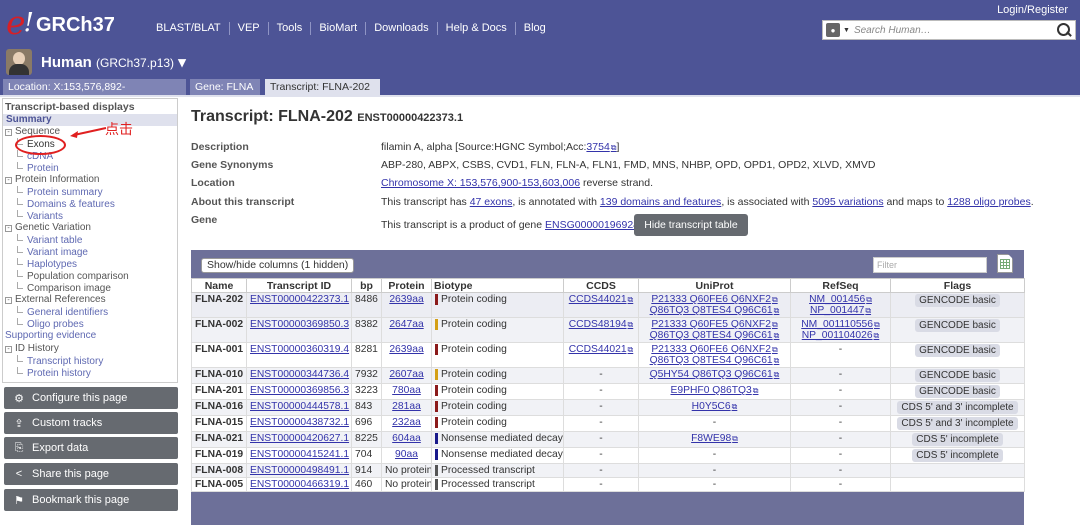 Image resolution: width=1080 pixels, height=525 pixels. I want to click on hgnc-link: 3754, so click(601, 147).